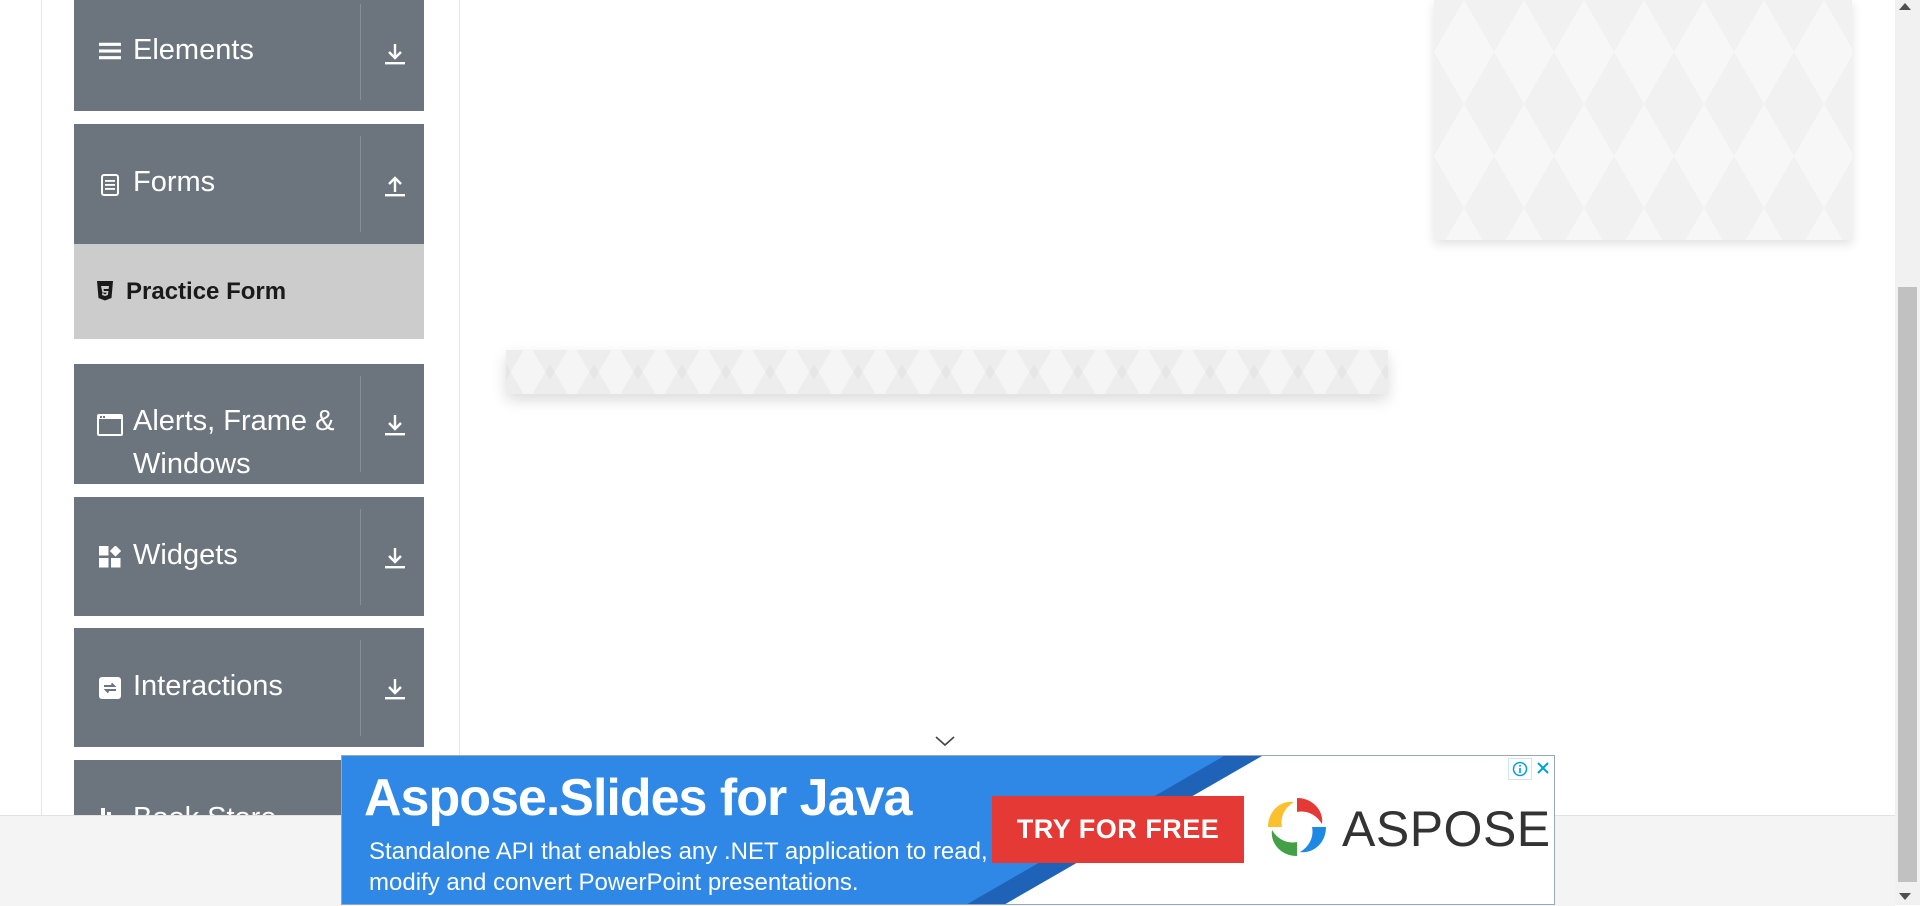 Image resolution: width=1920 pixels, height=906 pixels. Describe the element at coordinates (249, 556) in the screenshot. I see `sidebar-group-widgets: Widgets` at that location.